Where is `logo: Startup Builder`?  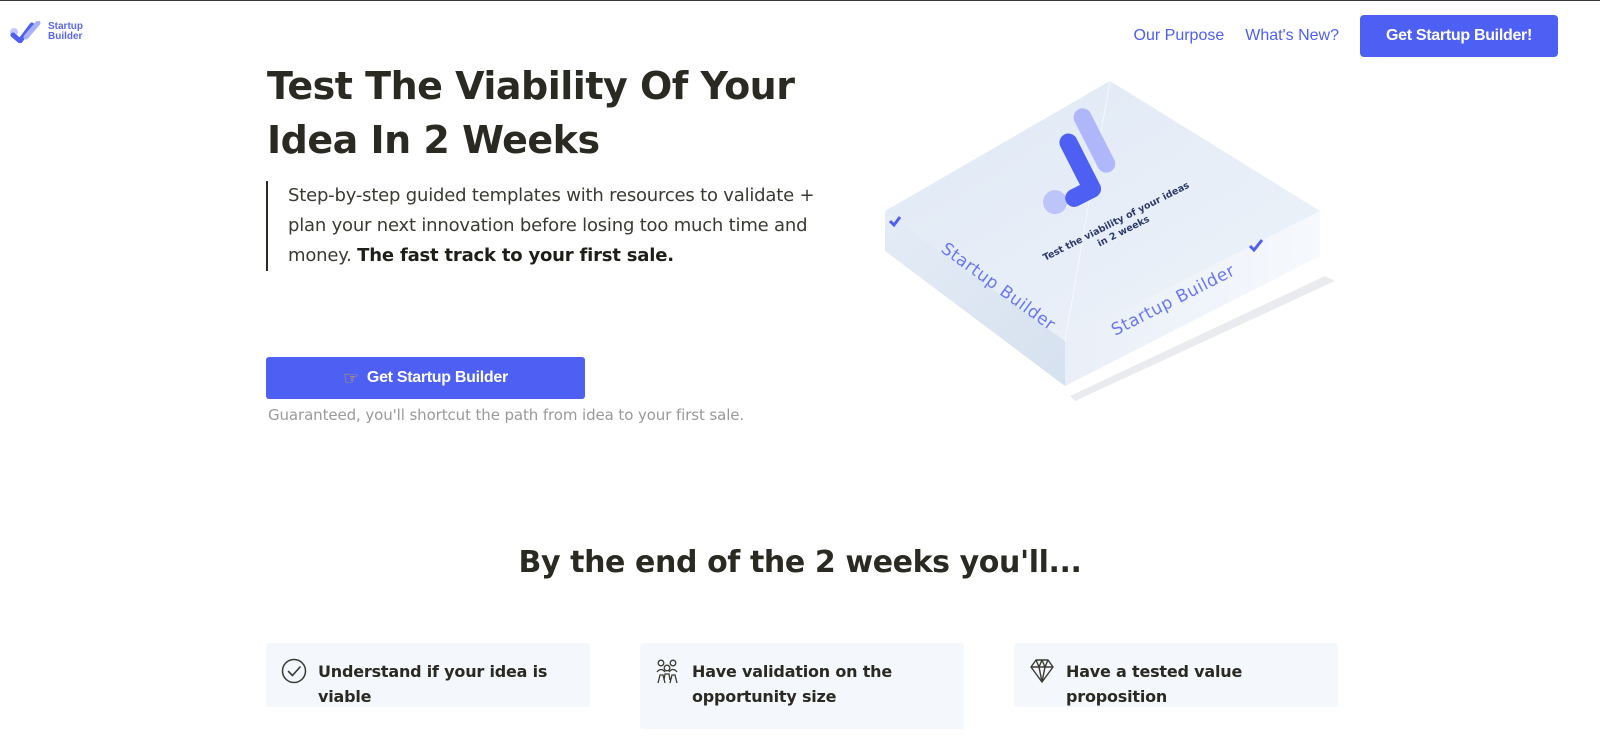 logo: Startup Builder is located at coordinates (48, 32).